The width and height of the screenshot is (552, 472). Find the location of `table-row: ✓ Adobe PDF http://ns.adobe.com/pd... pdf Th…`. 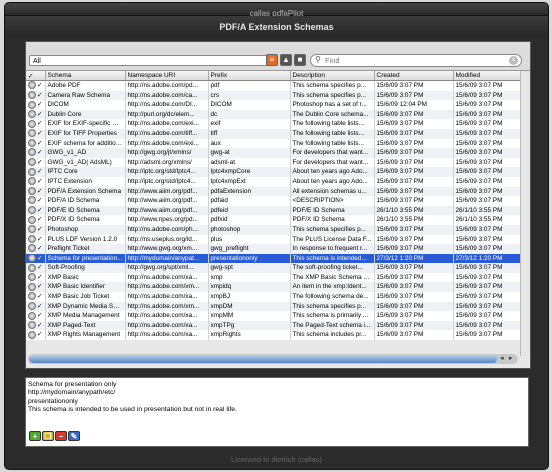

table-row: ✓ Adobe PDF http://ns.adobe.com/pd... pdf Th… is located at coordinates (273, 85).